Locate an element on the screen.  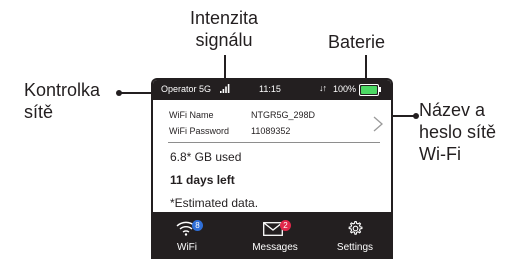
status-bar: Operator 5G 11:15 ↓↑ 100% is located at coordinates (272, 90).